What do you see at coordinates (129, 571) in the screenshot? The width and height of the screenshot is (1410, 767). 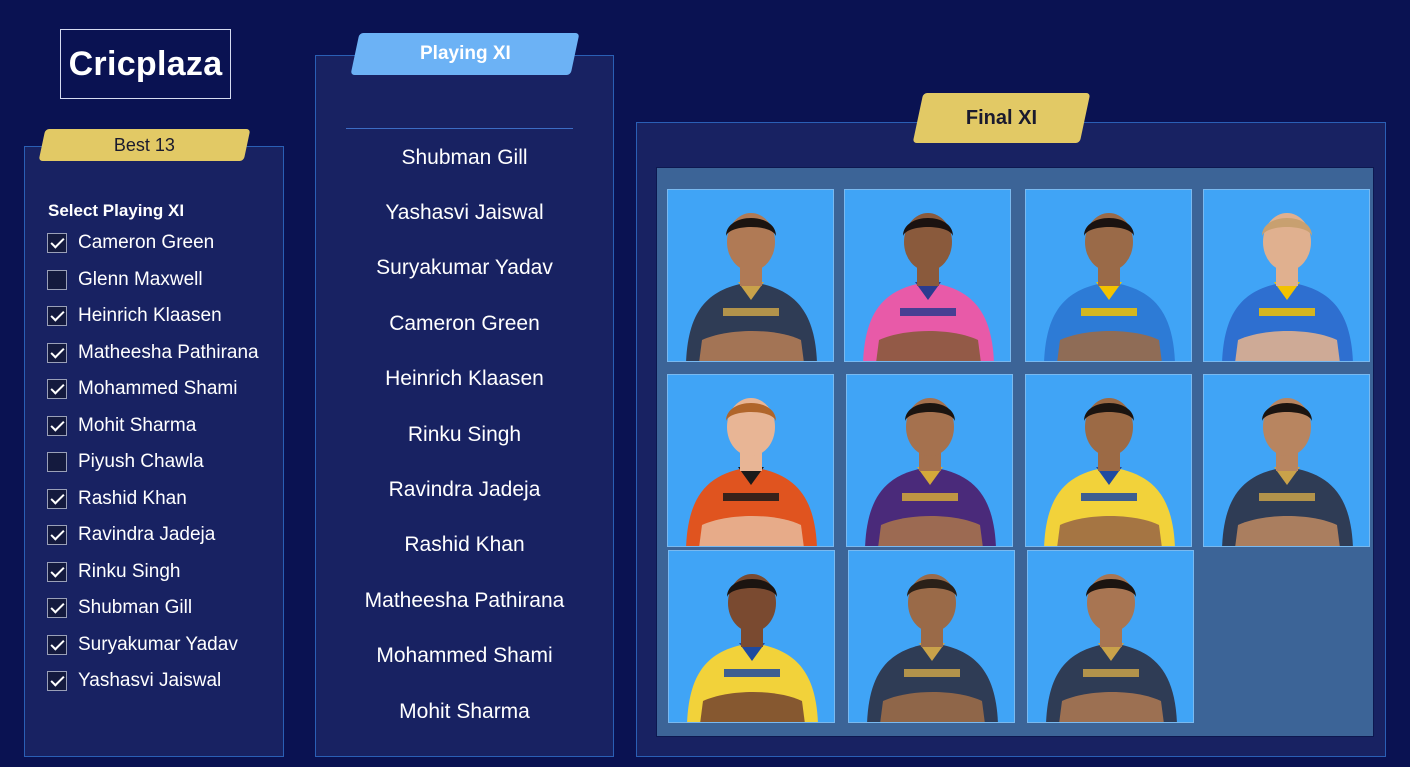 I see `player-checkbox-label: Rinku Singh` at bounding box center [129, 571].